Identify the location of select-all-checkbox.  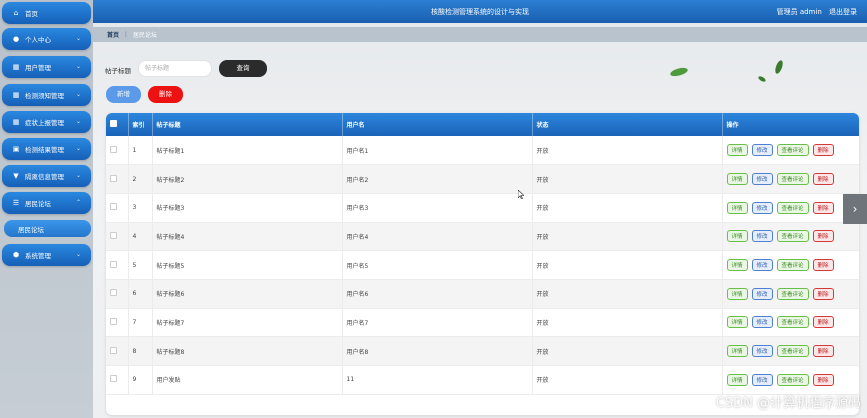
(117, 124).